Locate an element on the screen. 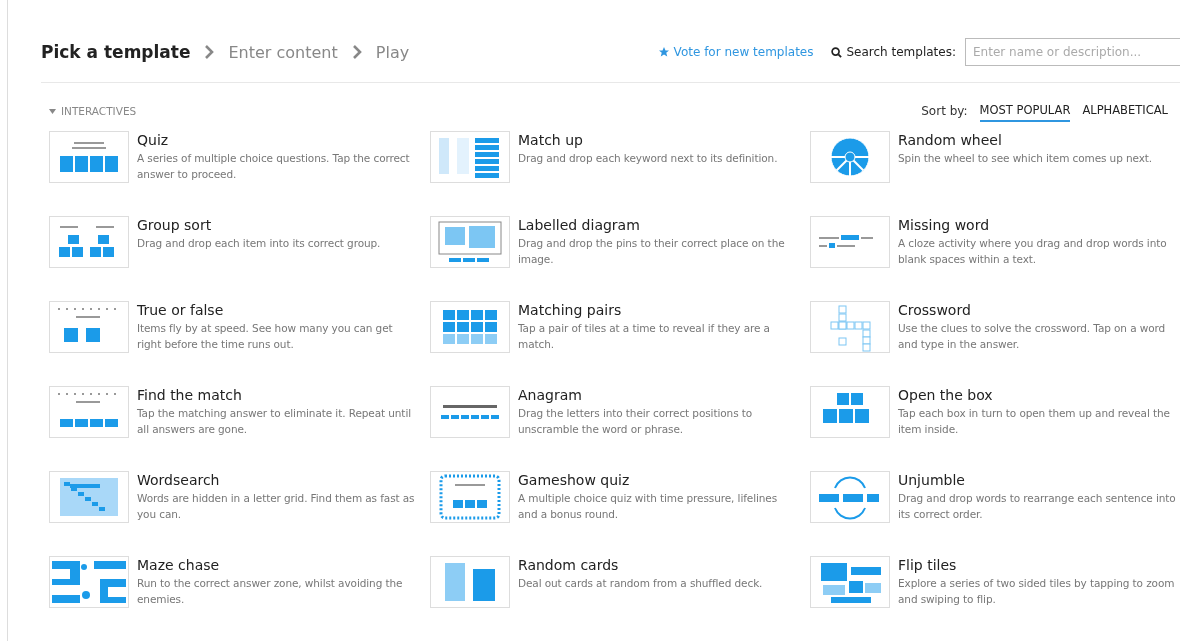  template-name: Gameshow quiz is located at coordinates (664, 480).